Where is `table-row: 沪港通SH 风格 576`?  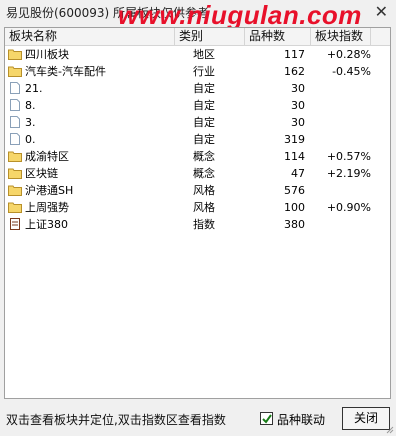 table-row: 沪港通SH 风格 576 is located at coordinates (197, 190).